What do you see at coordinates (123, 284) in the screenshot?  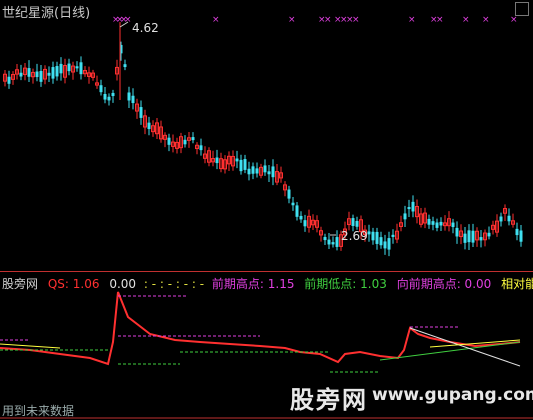 I see `zero-value: 0.00` at bounding box center [123, 284].